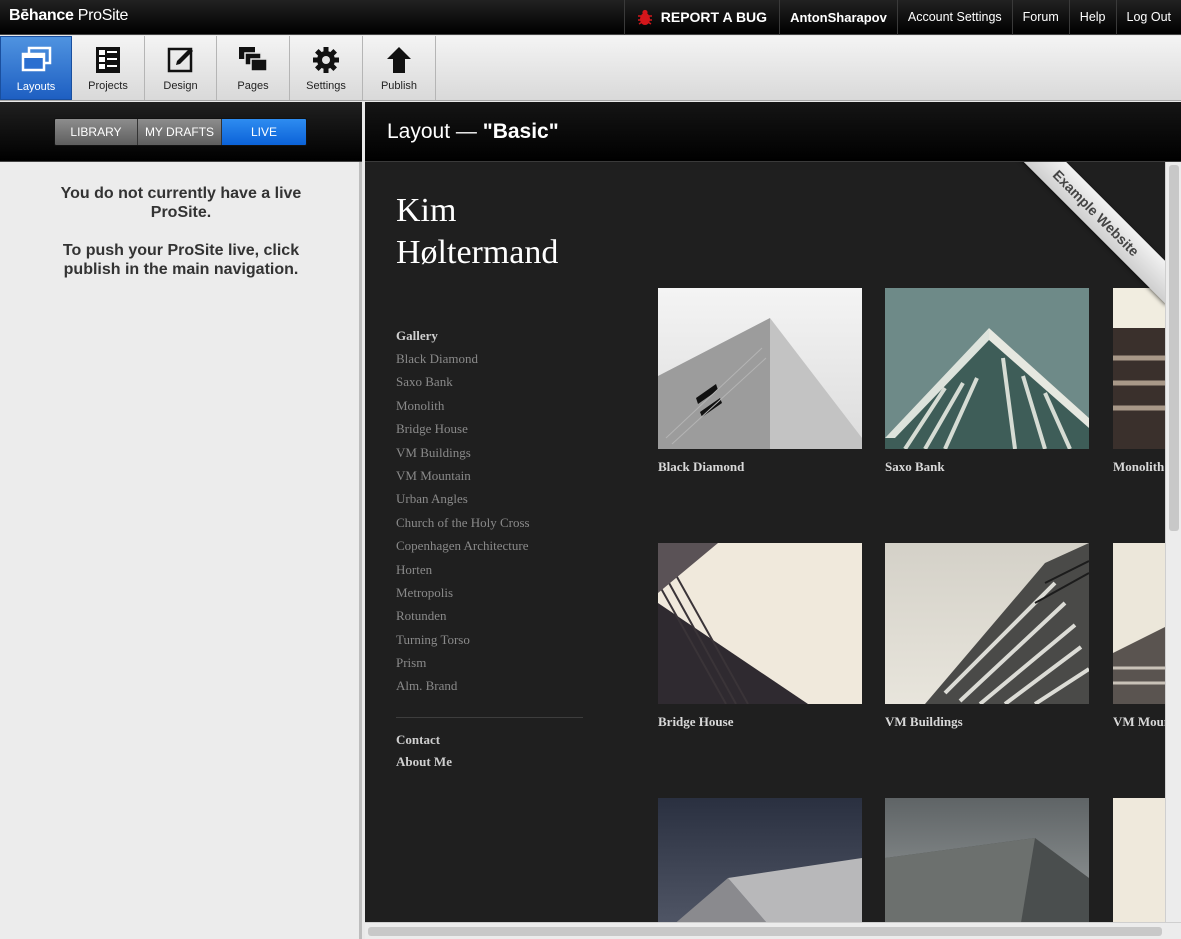  What do you see at coordinates (701, 17) in the screenshot?
I see `report-bug-link: REPORT A BUG` at bounding box center [701, 17].